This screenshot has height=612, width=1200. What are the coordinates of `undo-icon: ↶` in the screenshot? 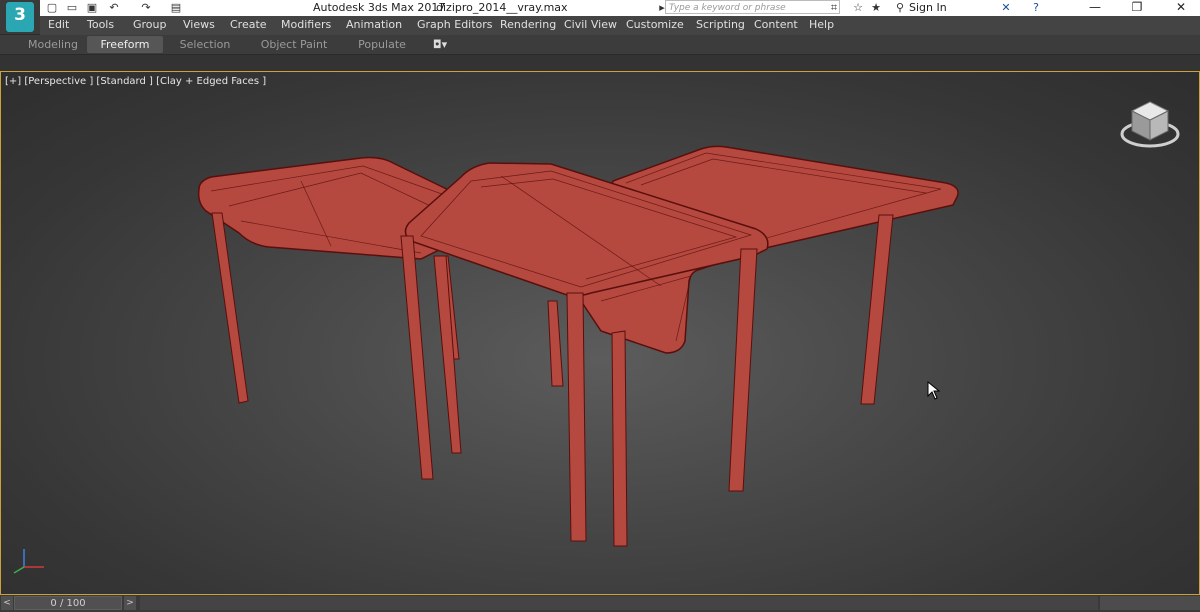 It's located at (114, 8).